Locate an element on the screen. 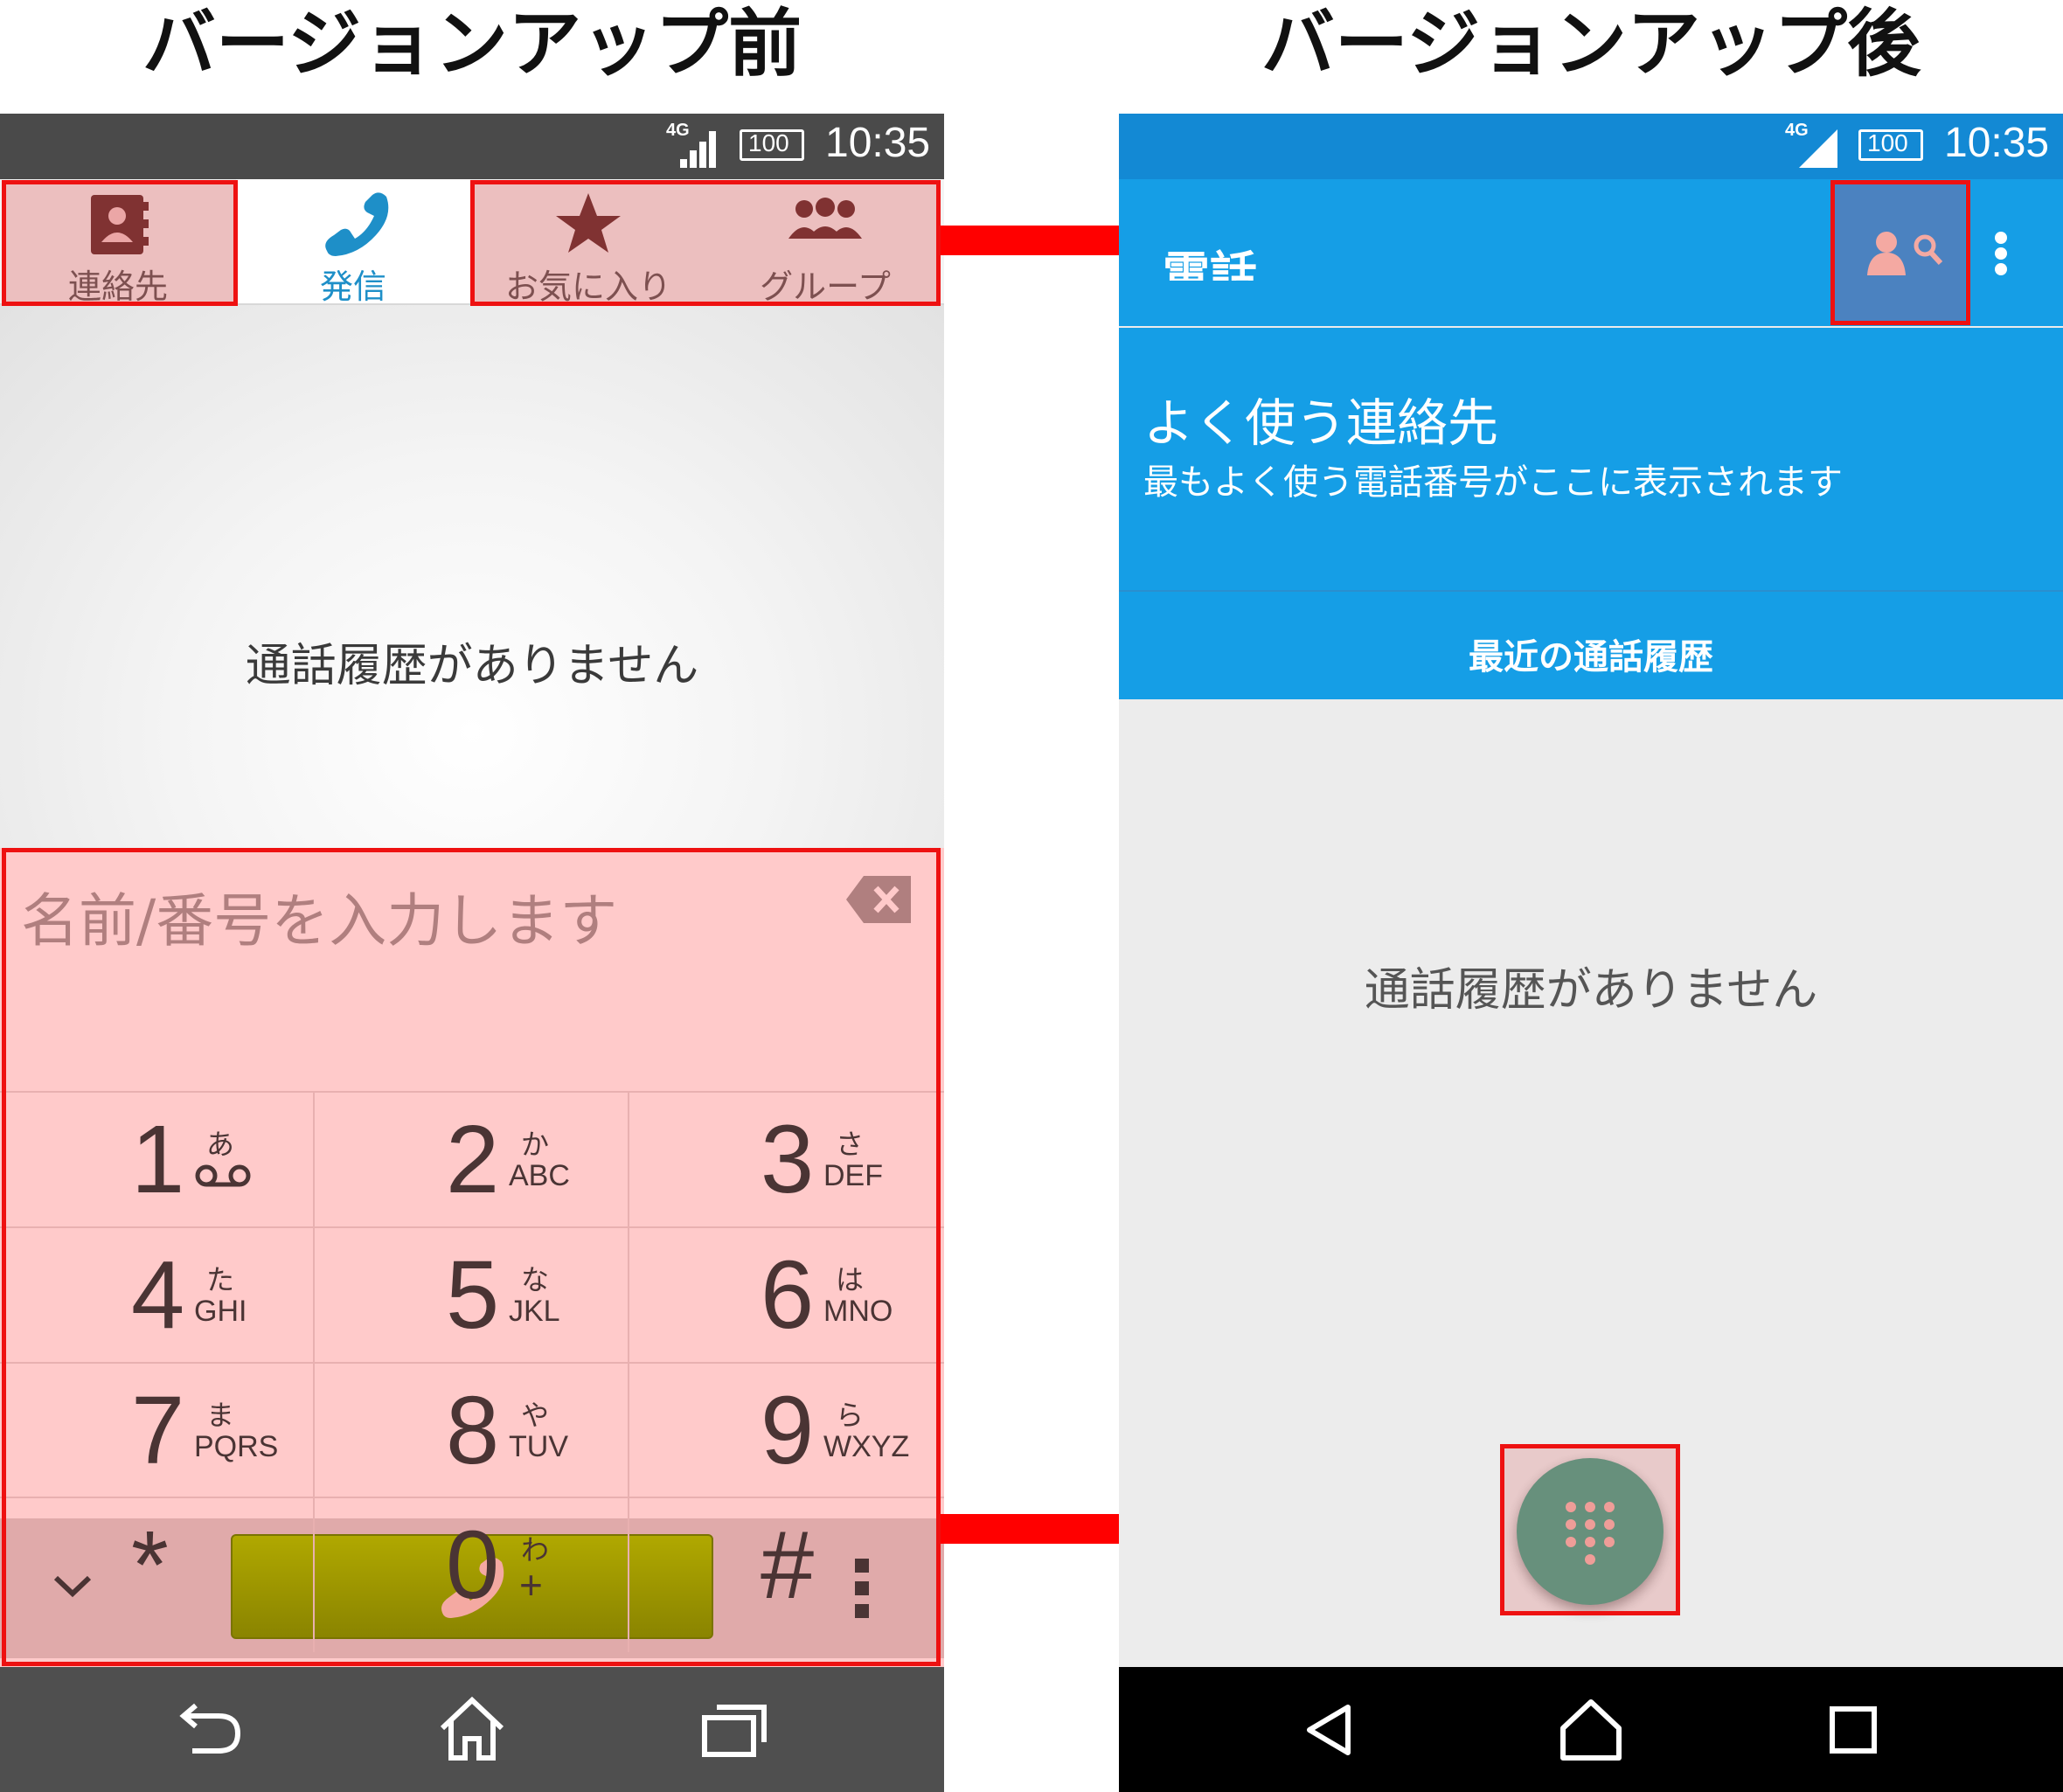  phone-handset-icon is located at coordinates (357, 224).